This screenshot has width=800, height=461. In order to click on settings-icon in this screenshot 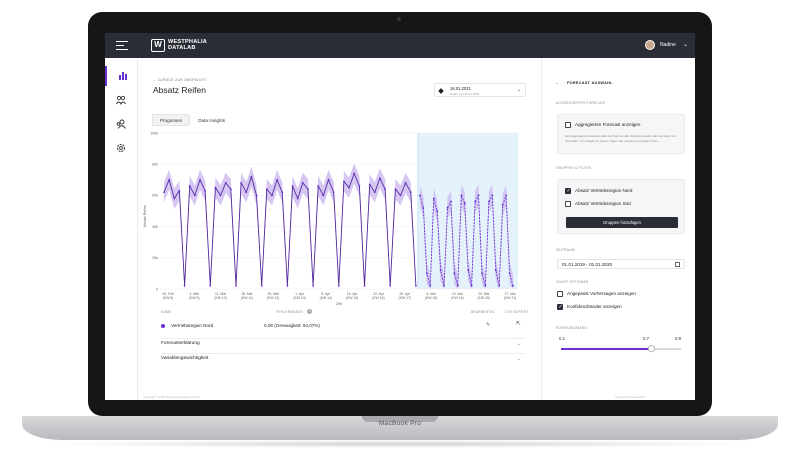, I will do `click(121, 148)`.